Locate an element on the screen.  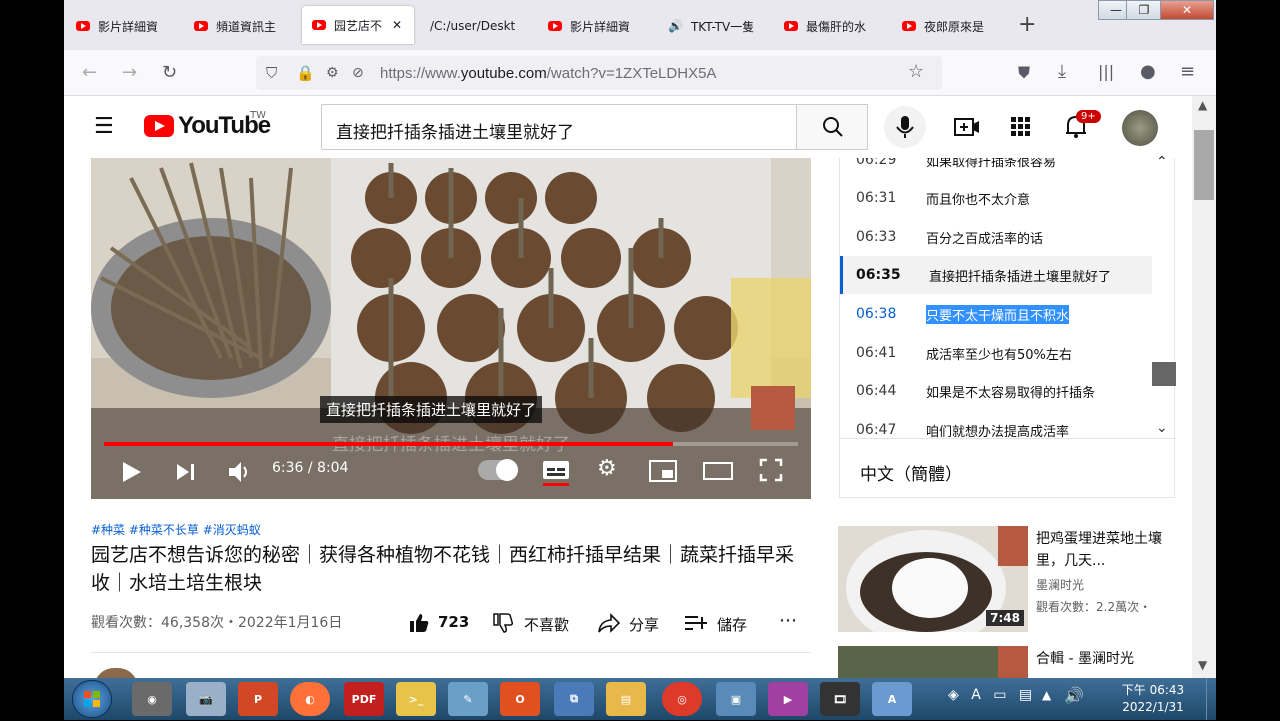
firefox-icon: ◐ is located at coordinates (310, 699).